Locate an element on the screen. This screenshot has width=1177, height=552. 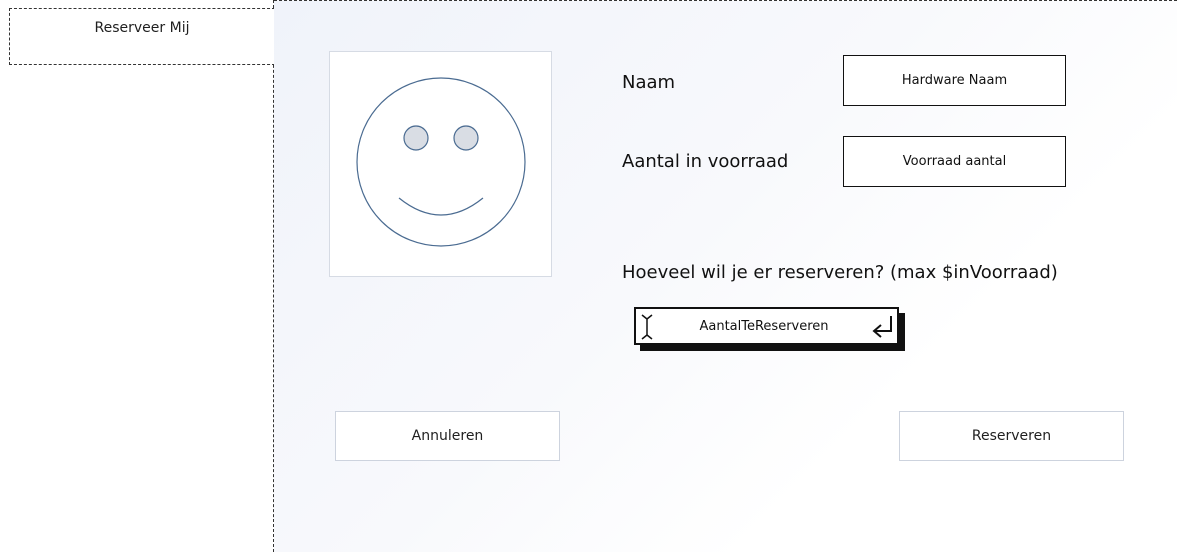
sidebar-item-label: Reserveer Mij is located at coordinates (142, 28).